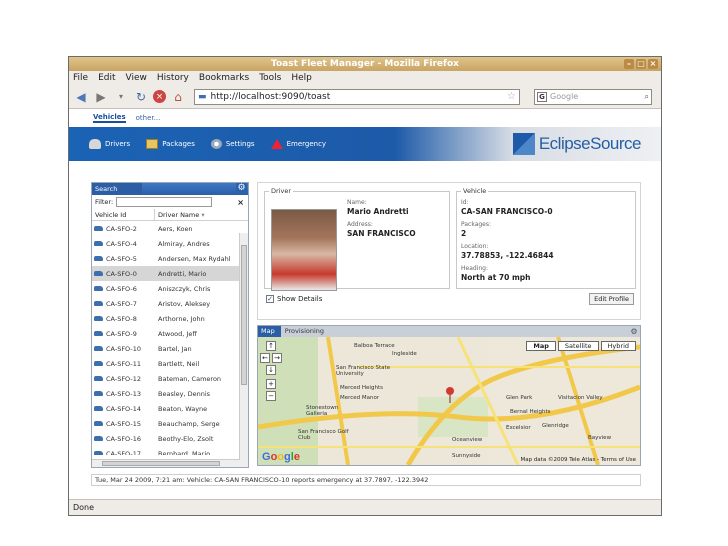  I want to click on forward-icon: ▶, so click(101, 97).